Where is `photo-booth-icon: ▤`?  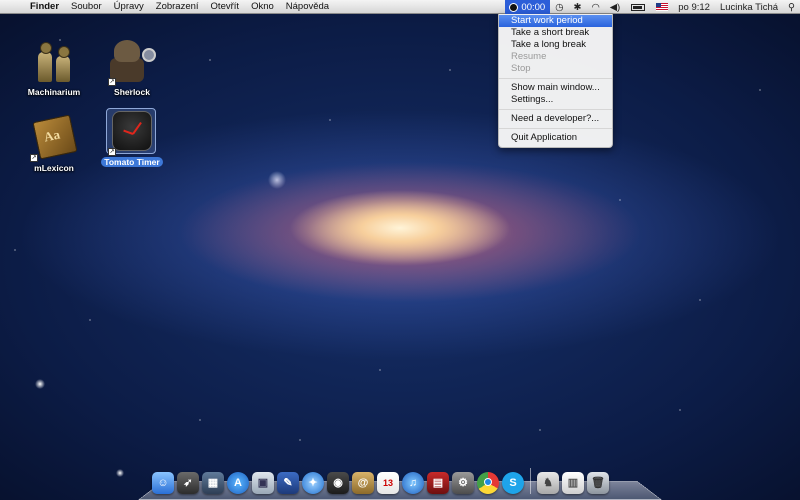 photo-booth-icon: ▤ is located at coordinates (438, 483).